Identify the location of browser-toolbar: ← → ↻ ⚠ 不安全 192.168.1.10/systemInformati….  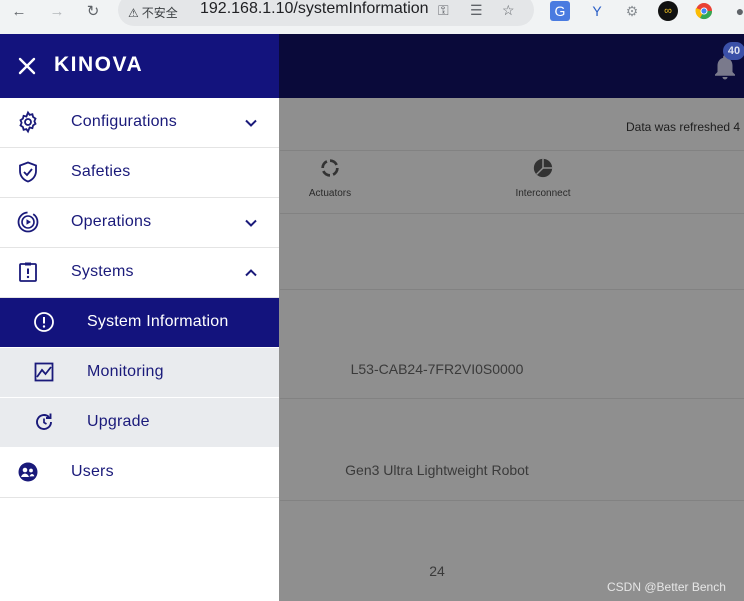
(372, 17).